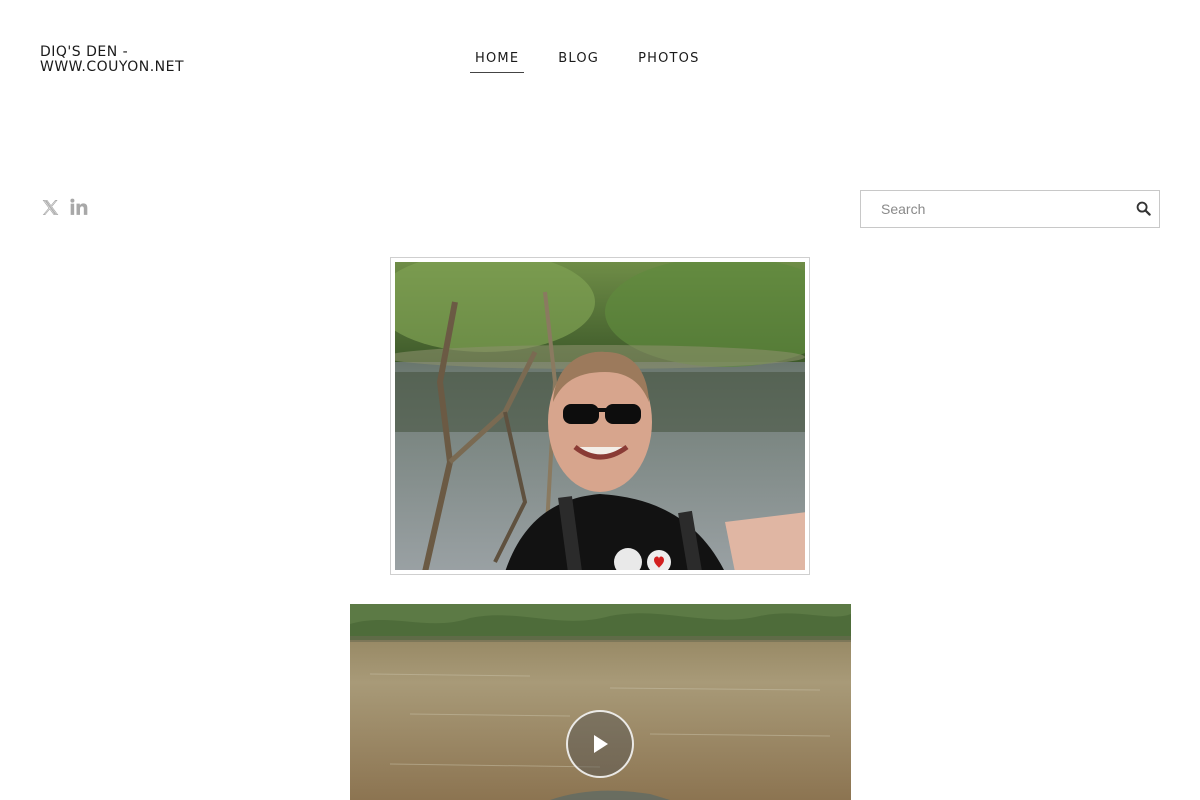 This screenshot has height=800, width=1200. What do you see at coordinates (497, 61) in the screenshot?
I see `nav-home: HOME` at bounding box center [497, 61].